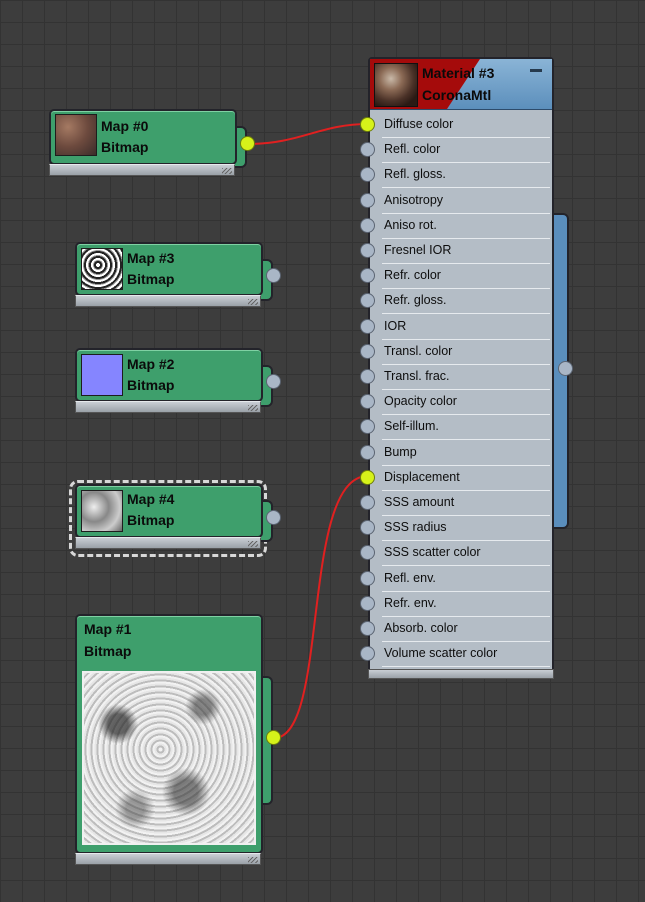 The width and height of the screenshot is (645, 902). Describe the element at coordinates (418, 350) in the screenshot. I see `slot-label: Transl. color` at that location.